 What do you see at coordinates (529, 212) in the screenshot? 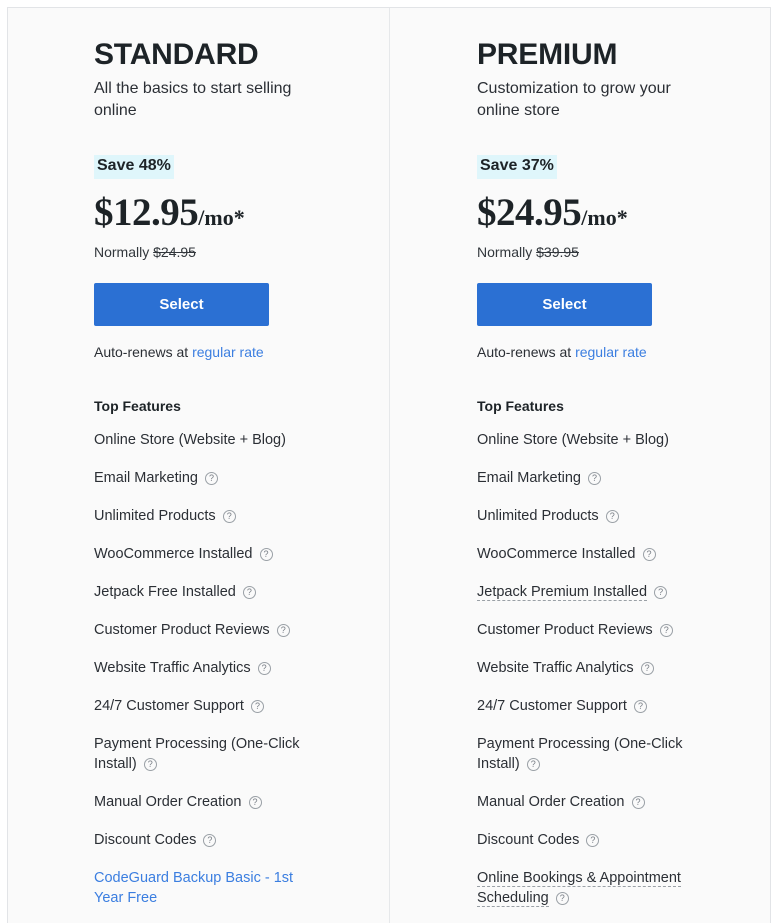
I see `price-amount-premium: $24.95` at bounding box center [529, 212].